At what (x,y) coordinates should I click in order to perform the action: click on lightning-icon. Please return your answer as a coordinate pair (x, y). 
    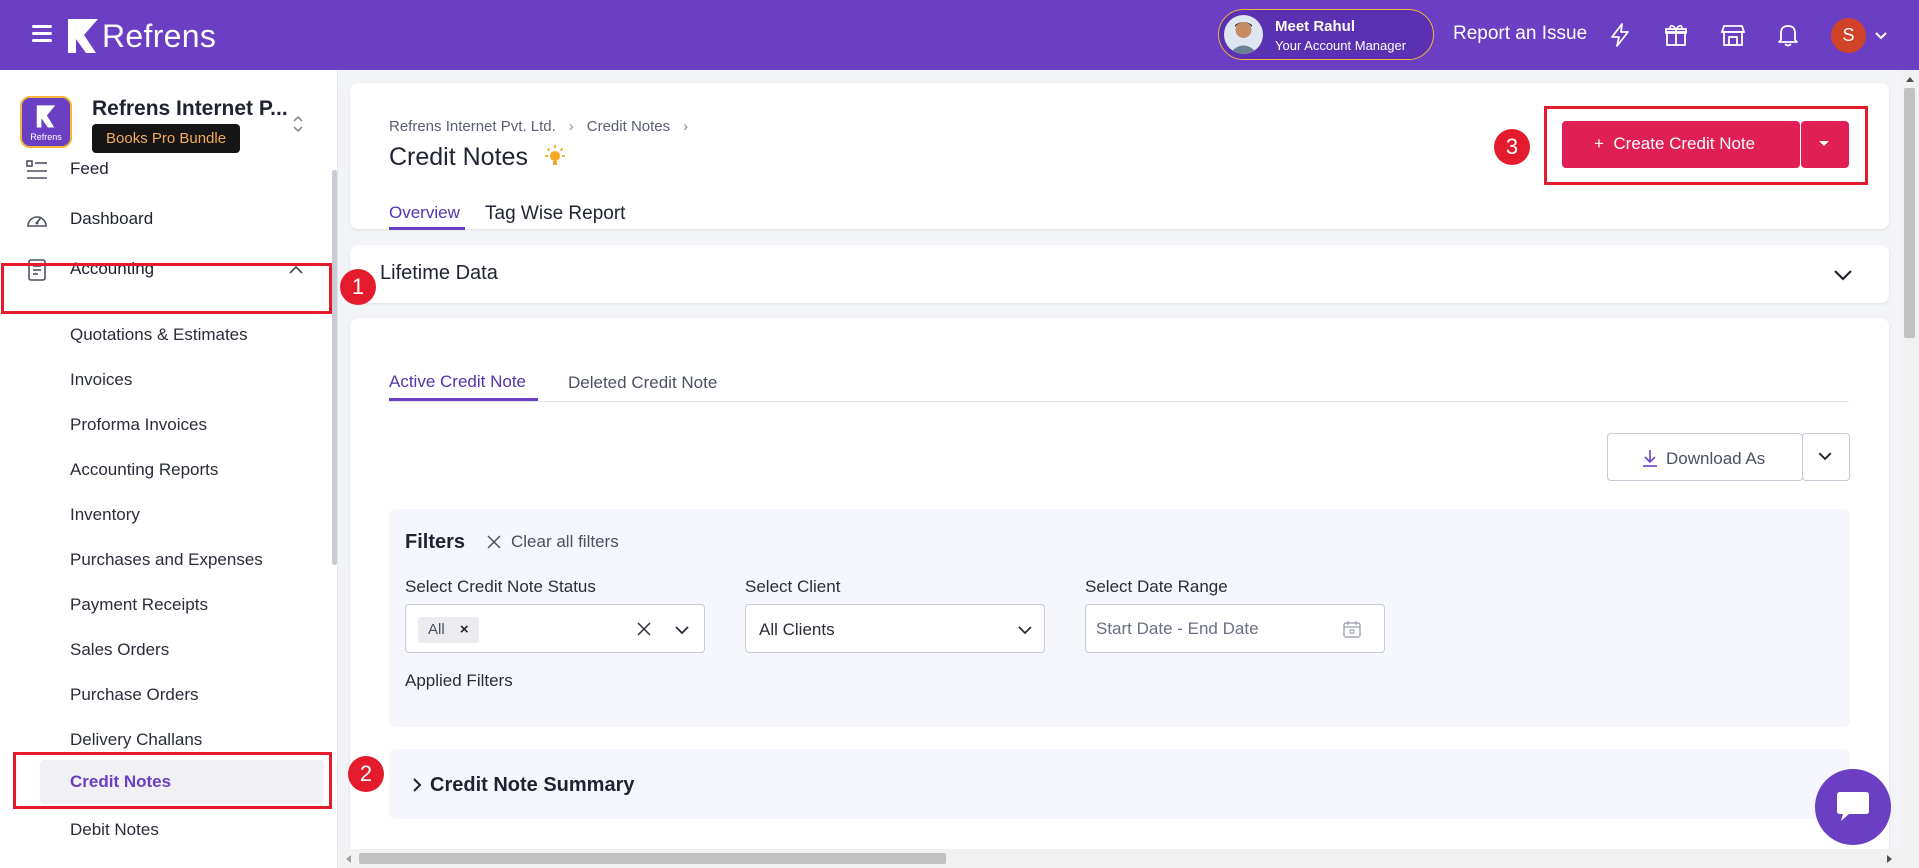
    Looking at the image, I should click on (1620, 35).